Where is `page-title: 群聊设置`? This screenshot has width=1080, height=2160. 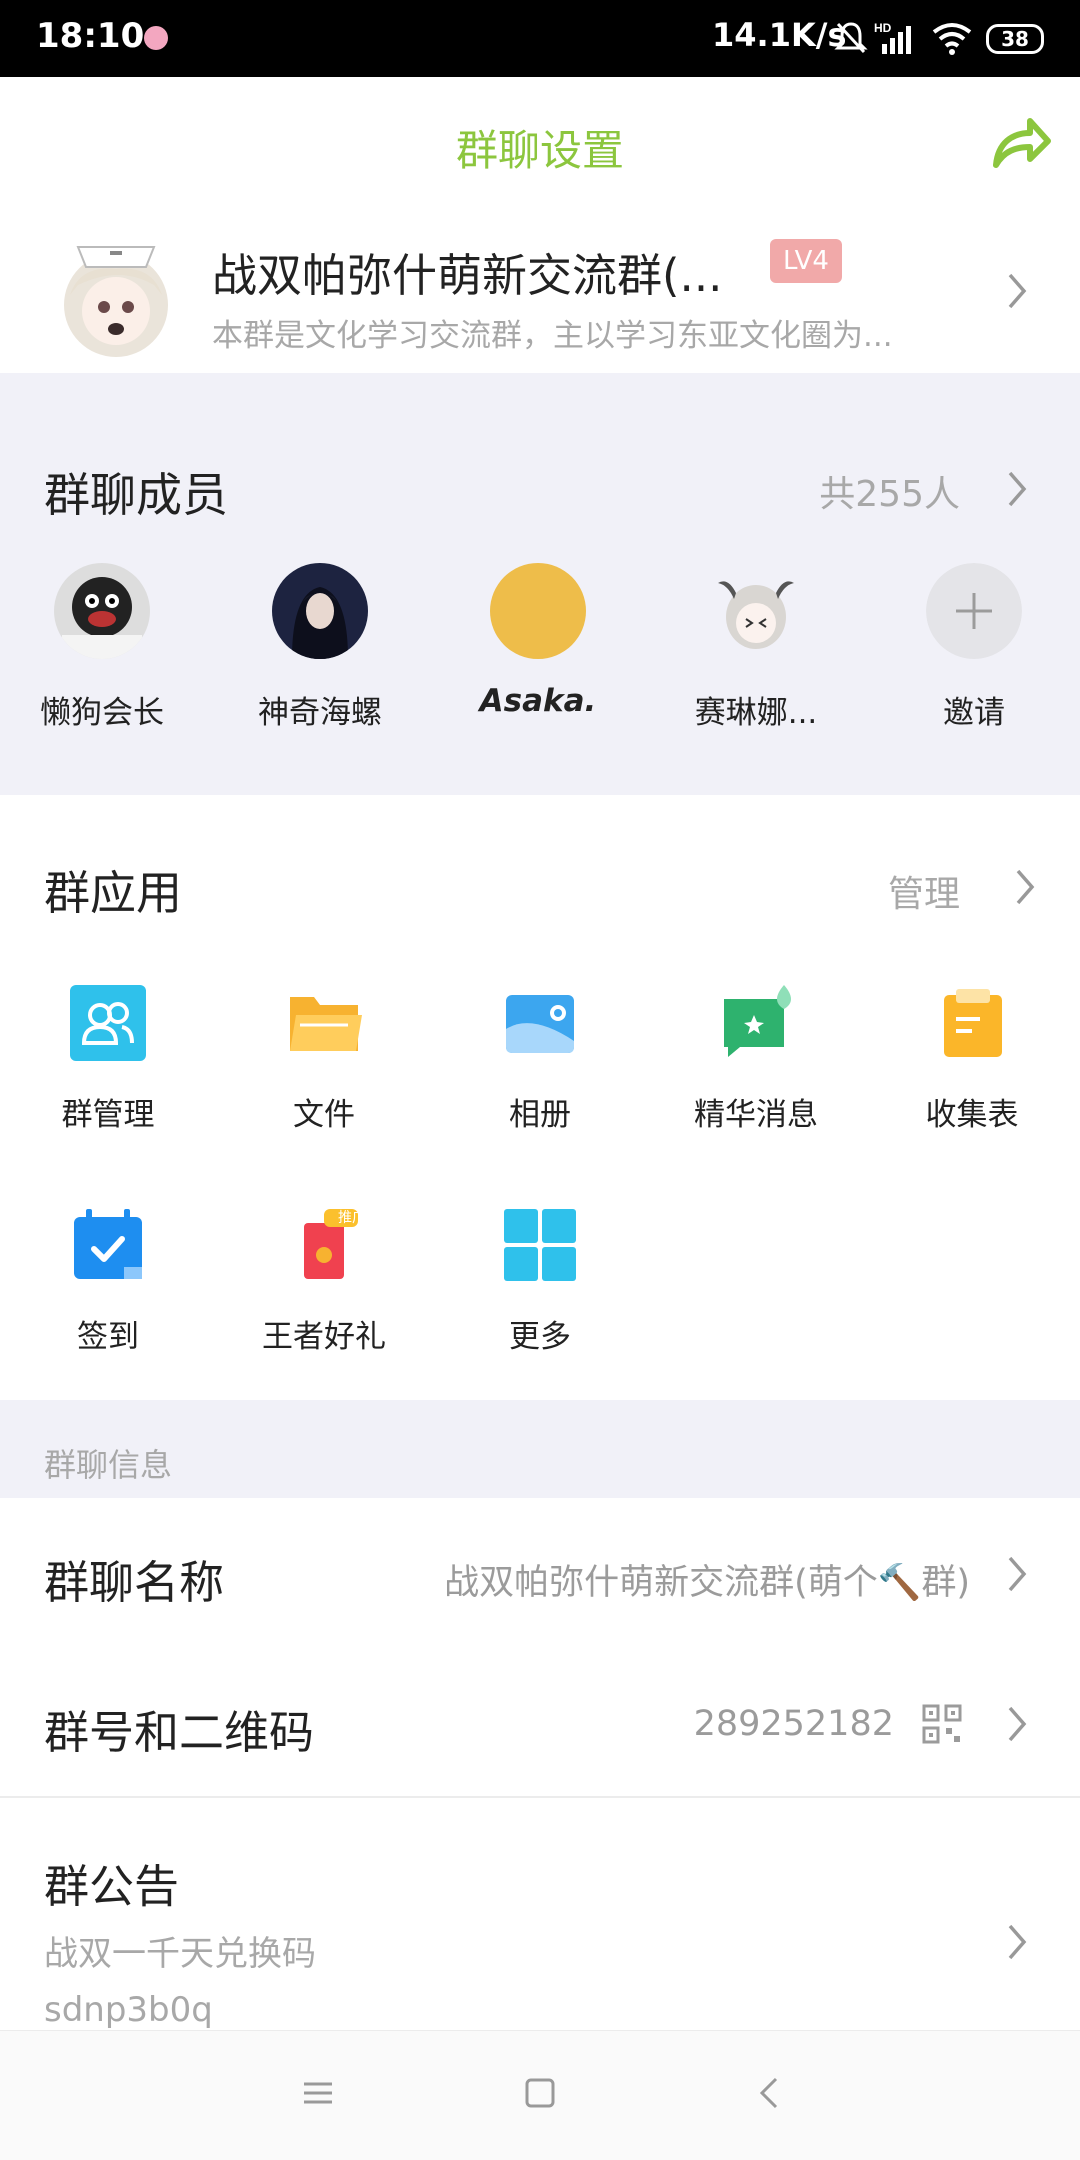 page-title: 群聊设置 is located at coordinates (539, 150).